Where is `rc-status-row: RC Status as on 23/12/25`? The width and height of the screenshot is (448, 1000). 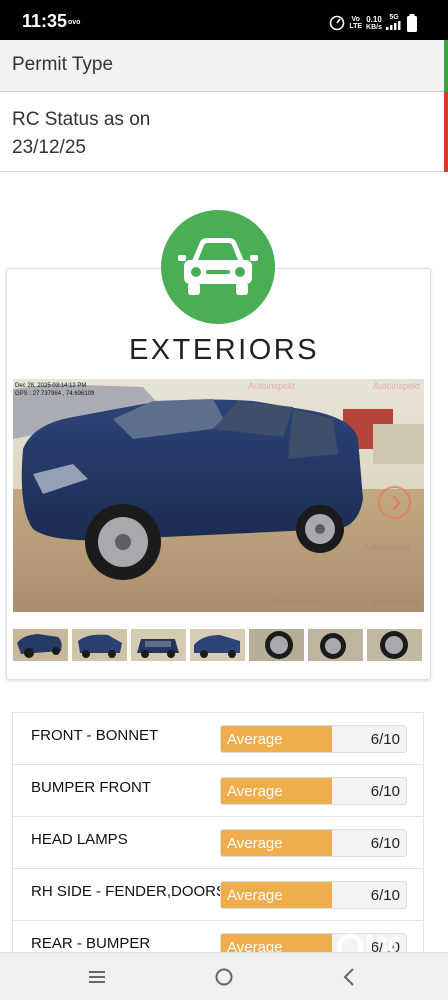
rc-status-row: RC Status as on 23/12/25 is located at coordinates (224, 132).